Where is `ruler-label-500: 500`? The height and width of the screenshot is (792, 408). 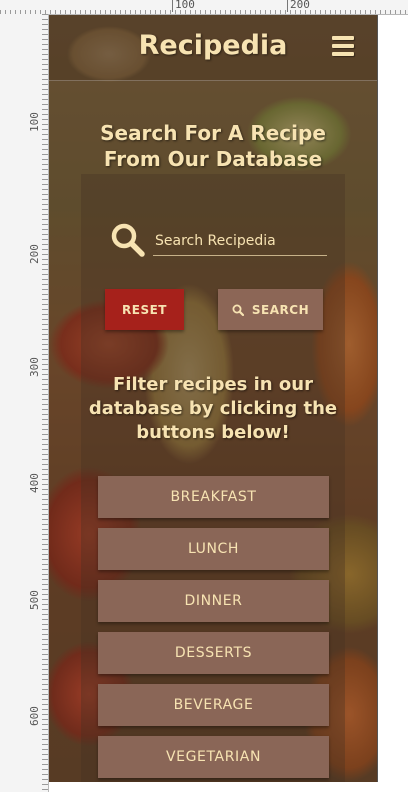 ruler-label-500: 500 is located at coordinates (34, 600).